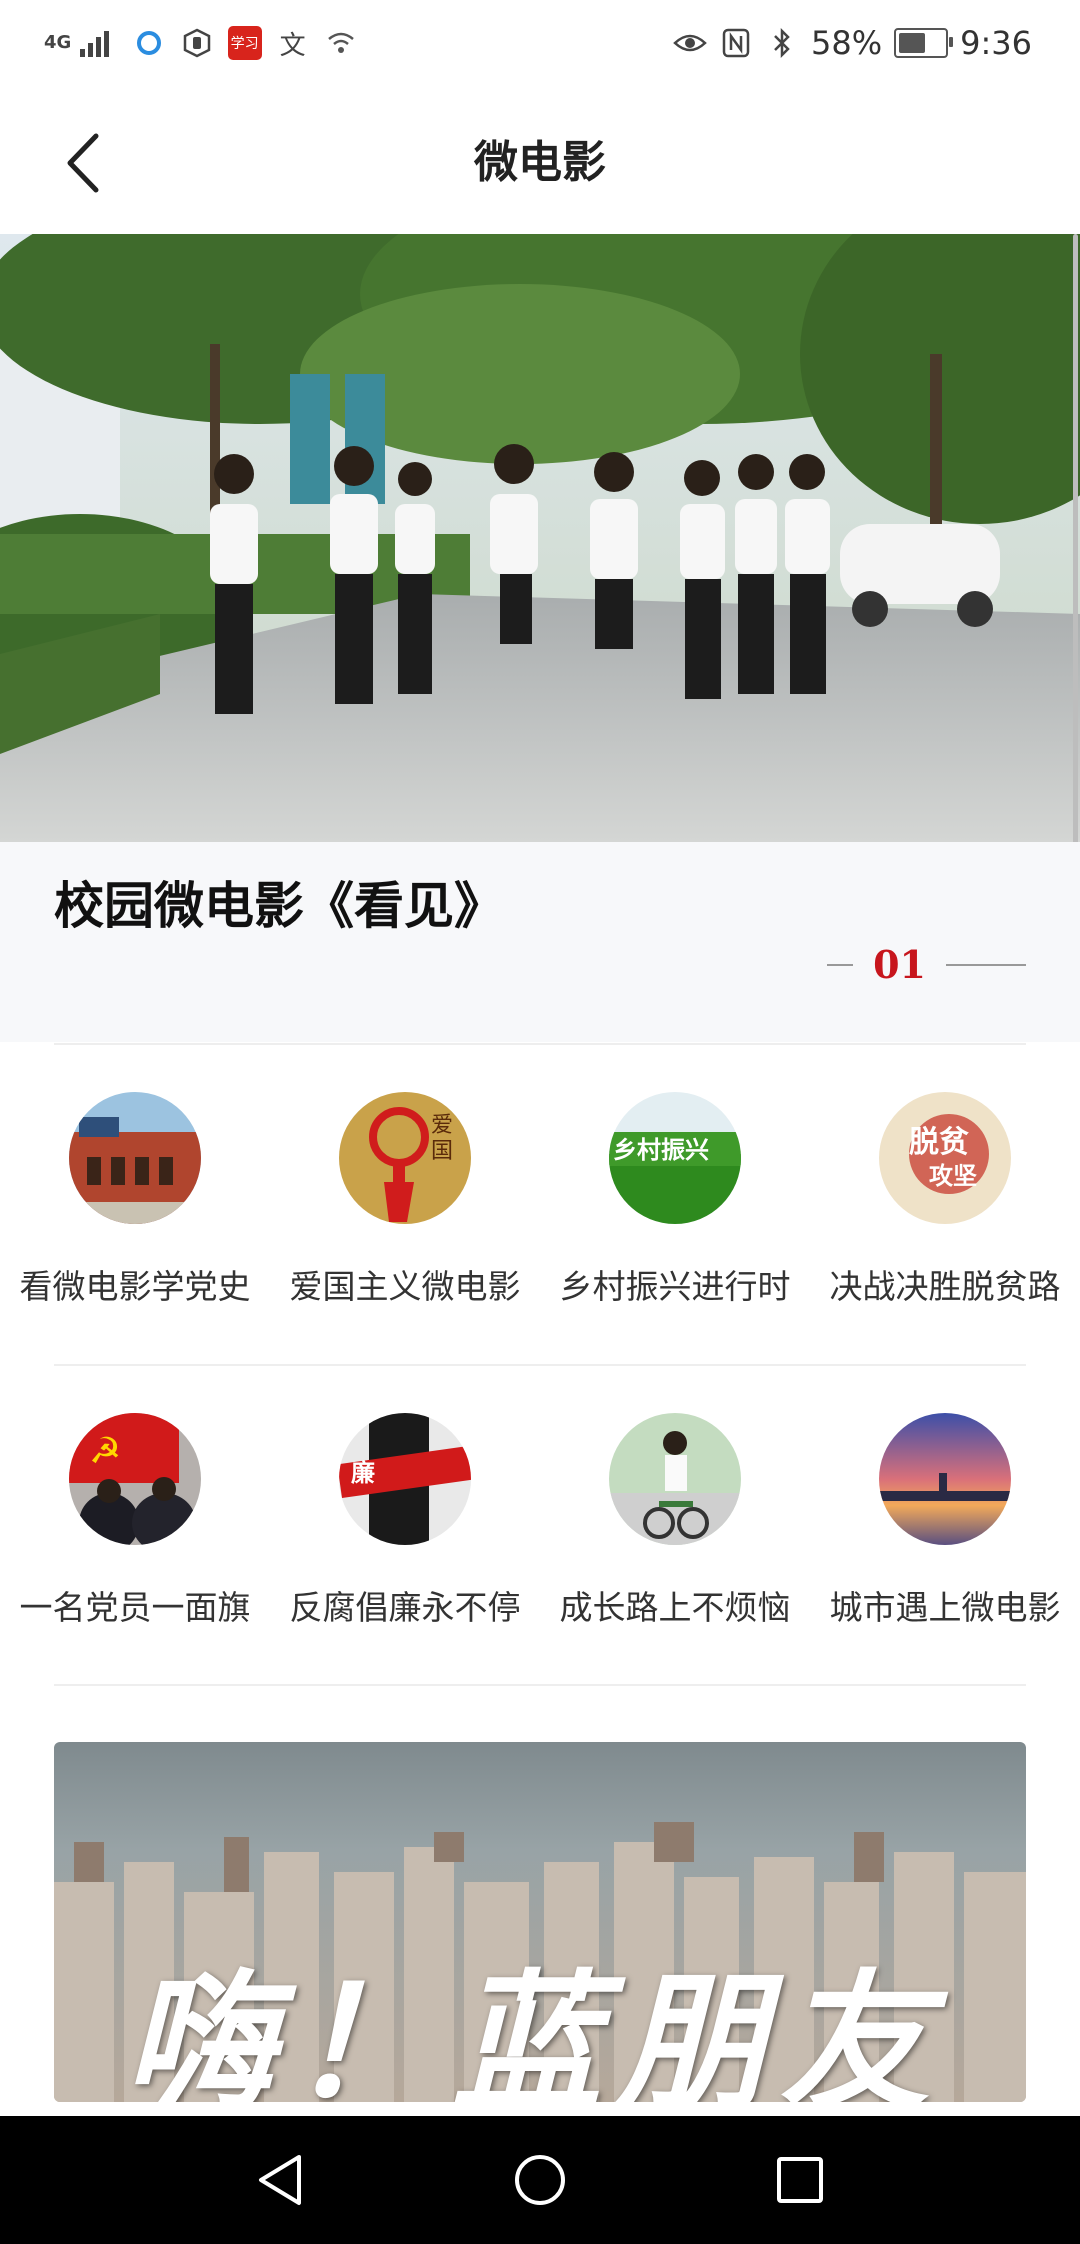 The height and width of the screenshot is (2244, 1080). Describe the element at coordinates (899, 964) in the screenshot. I see `banner-index: 01` at that location.